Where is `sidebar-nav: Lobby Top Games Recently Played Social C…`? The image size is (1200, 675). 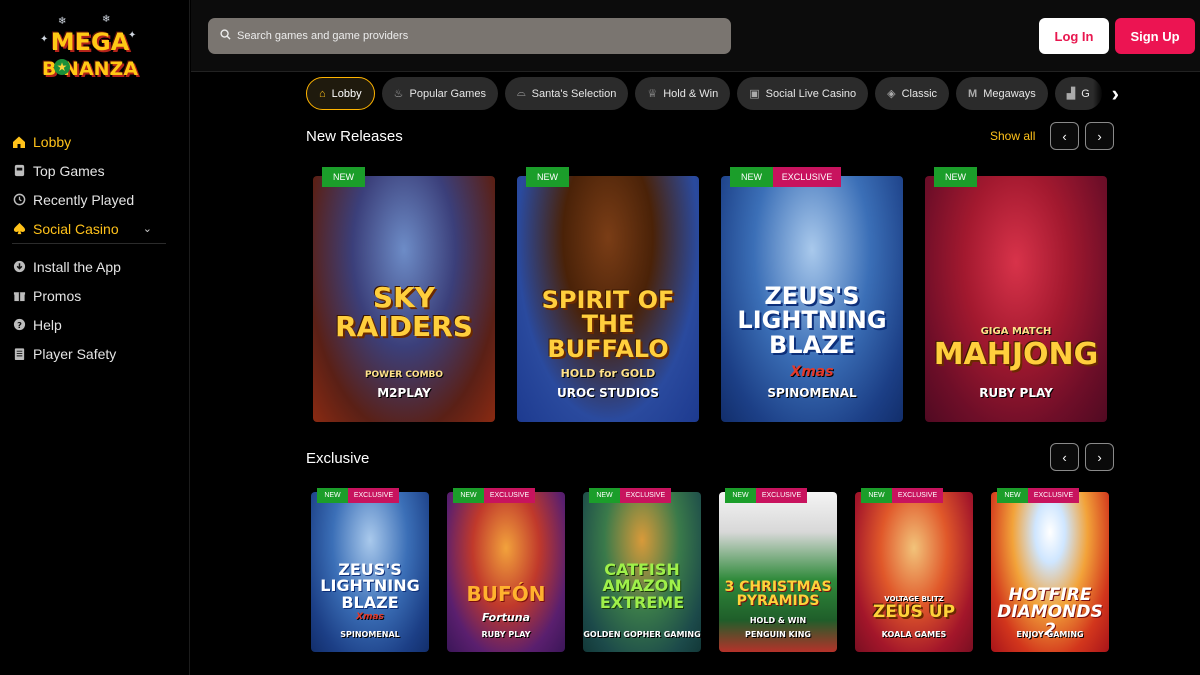
sidebar-nav: Lobby Top Games Recently Played Social C… is located at coordinates (89, 247).